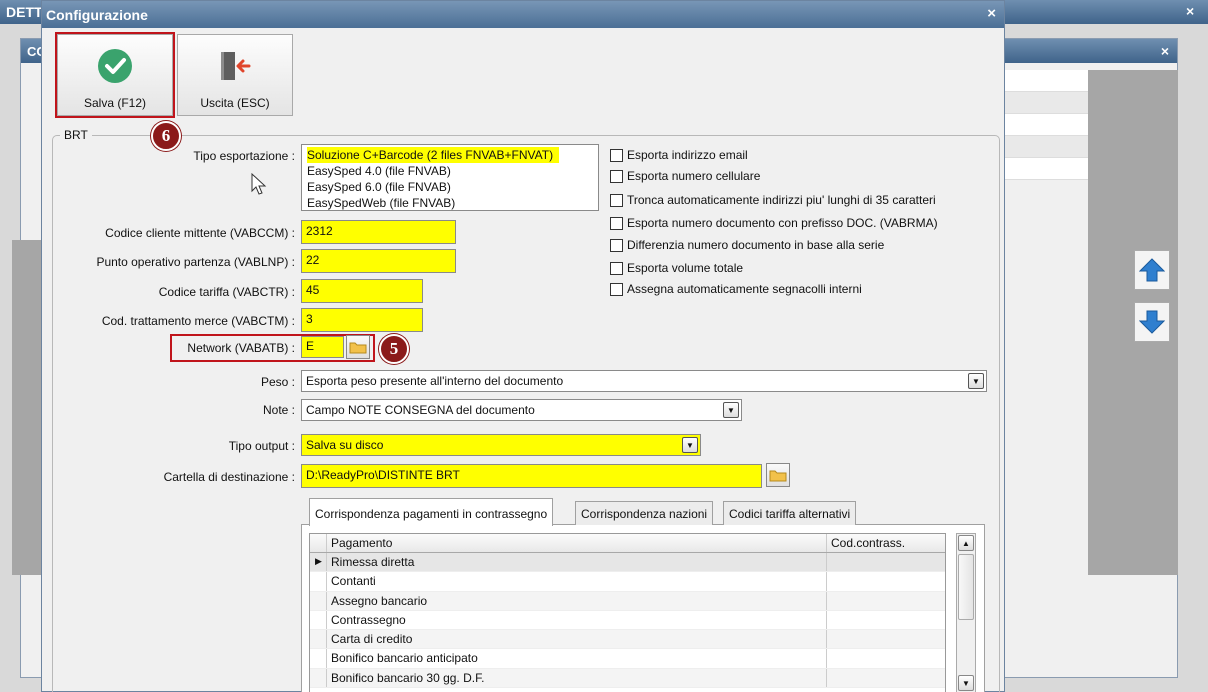 The height and width of the screenshot is (692, 1208). What do you see at coordinates (198, 321) in the screenshot?
I see `cod-trattamento-label: Cod. trattamento merce (VABCTM) :` at bounding box center [198, 321].